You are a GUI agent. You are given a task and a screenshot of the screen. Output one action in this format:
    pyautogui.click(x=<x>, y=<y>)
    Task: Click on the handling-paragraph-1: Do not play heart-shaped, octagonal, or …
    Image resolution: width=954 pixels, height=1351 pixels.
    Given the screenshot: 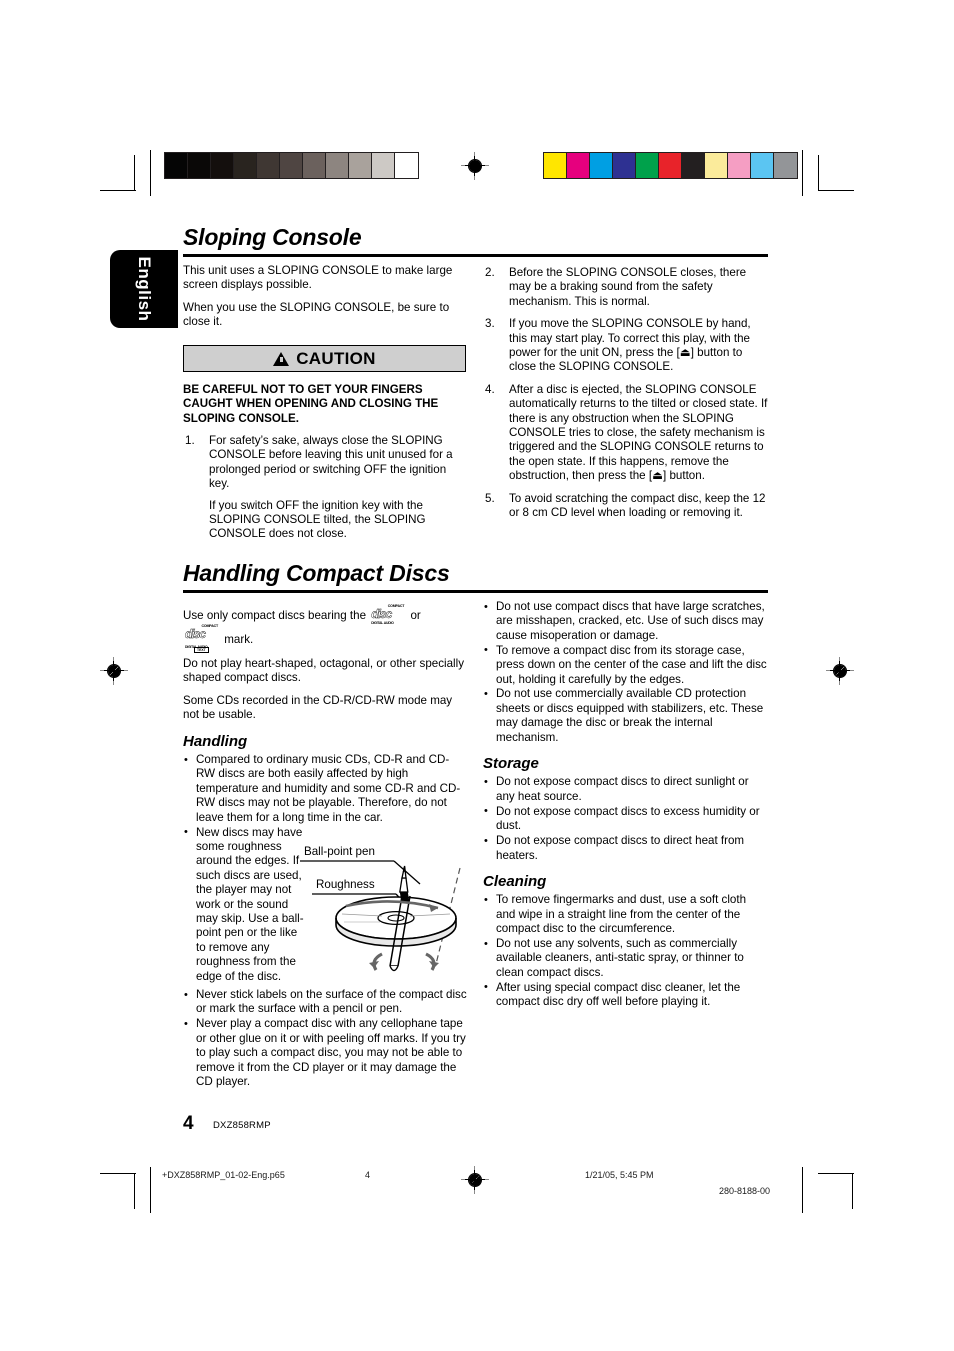 What is the action you would take?
    pyautogui.click(x=323, y=671)
    